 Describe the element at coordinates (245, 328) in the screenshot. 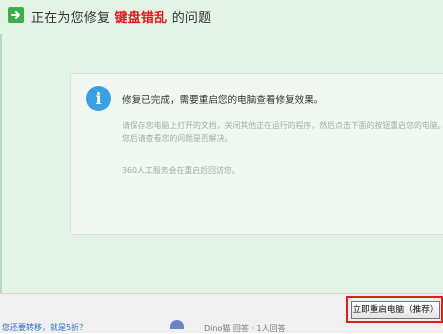

I see `background-answer-text: Dino猫 回答 · 1人回答` at that location.